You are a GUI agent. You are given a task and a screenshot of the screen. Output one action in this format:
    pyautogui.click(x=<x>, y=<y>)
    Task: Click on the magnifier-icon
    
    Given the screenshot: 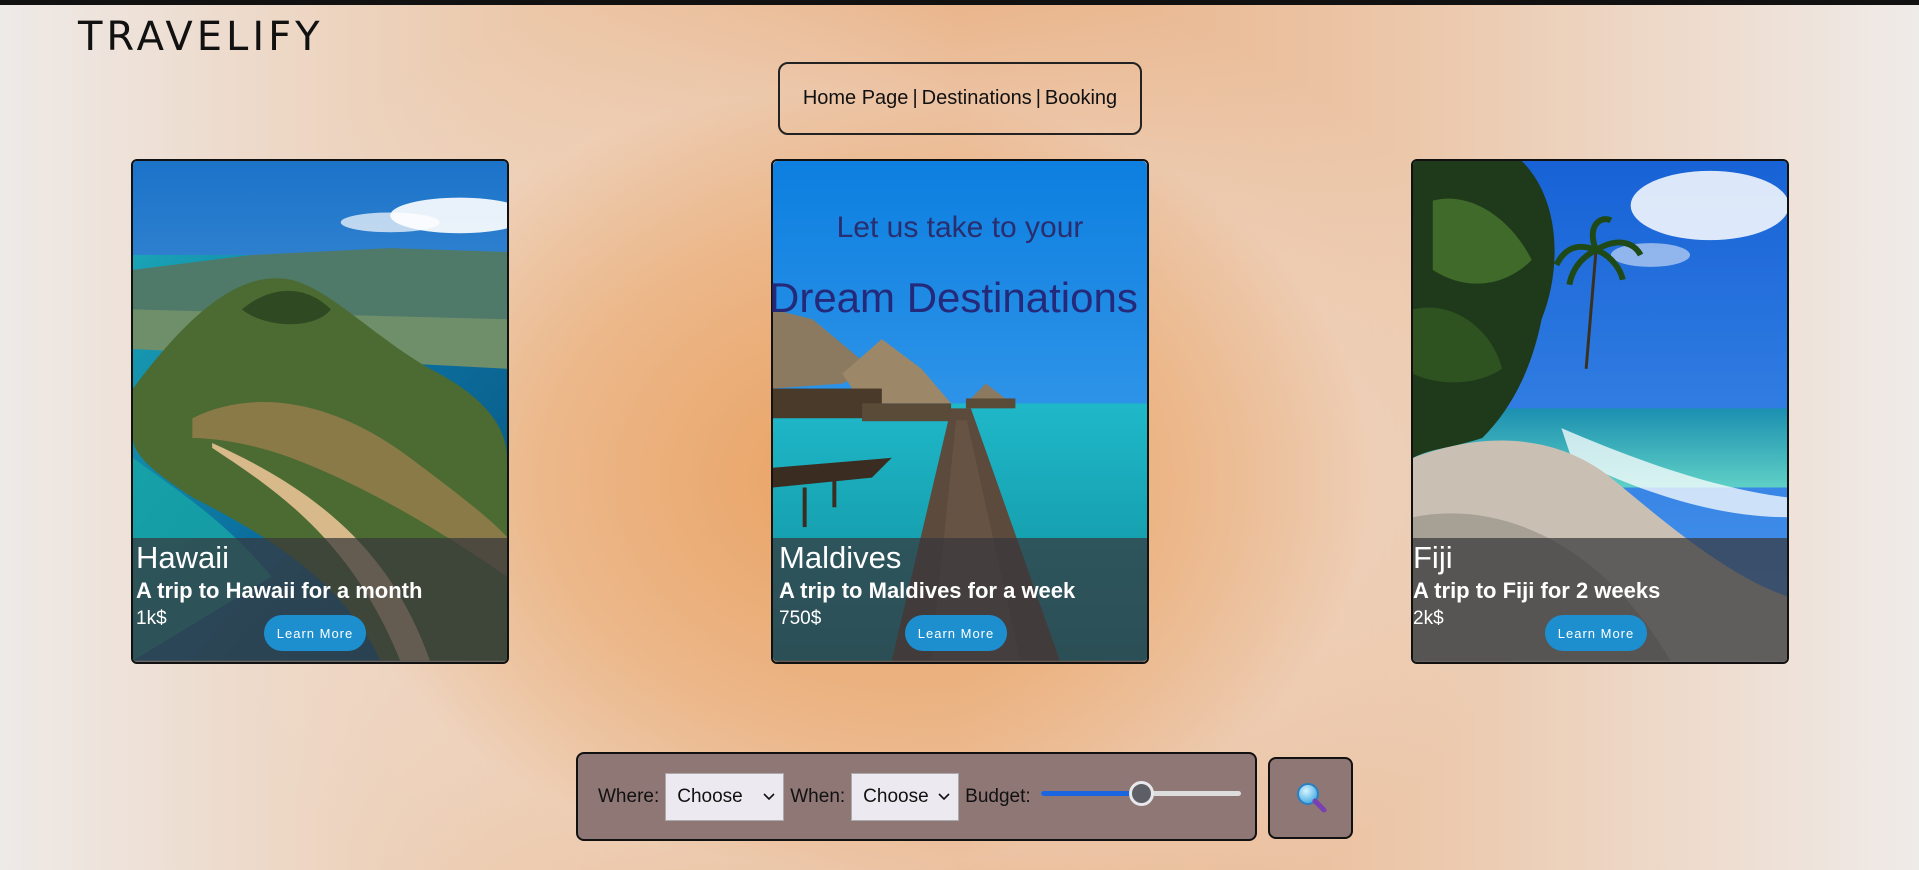 What is the action you would take?
    pyautogui.click(x=1311, y=798)
    